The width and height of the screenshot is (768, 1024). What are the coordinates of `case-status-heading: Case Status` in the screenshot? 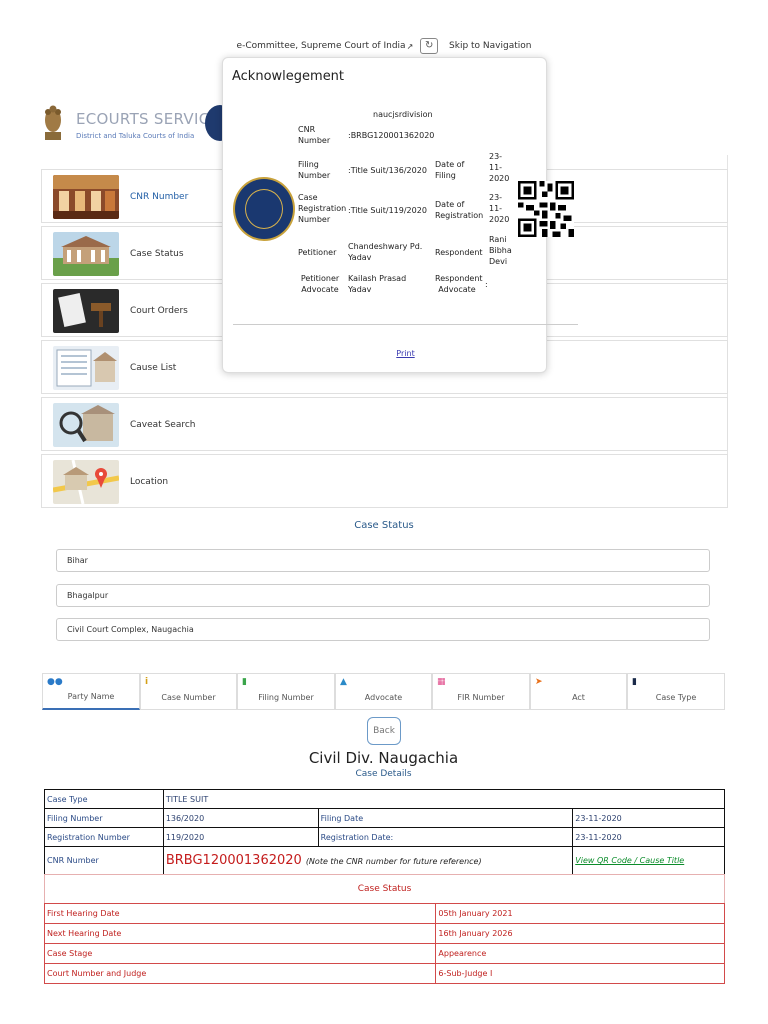 It's located at (384, 525).